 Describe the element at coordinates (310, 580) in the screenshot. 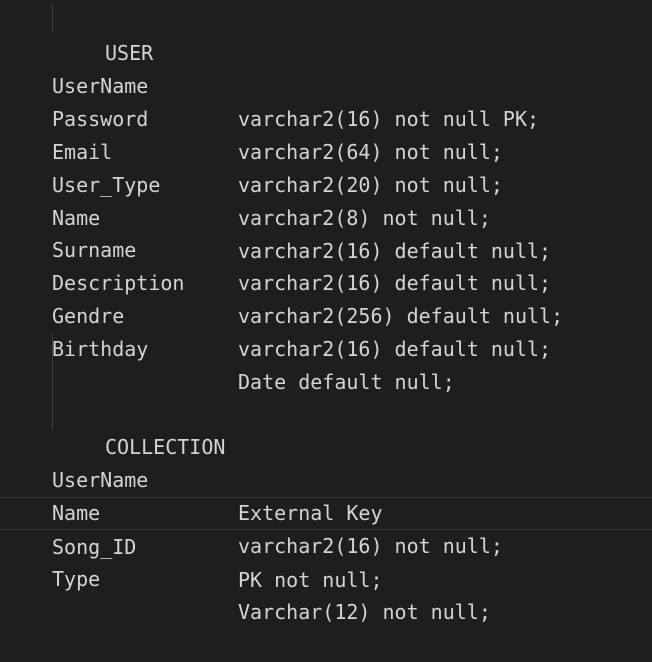

I see `field-definition: PK not null;` at that location.